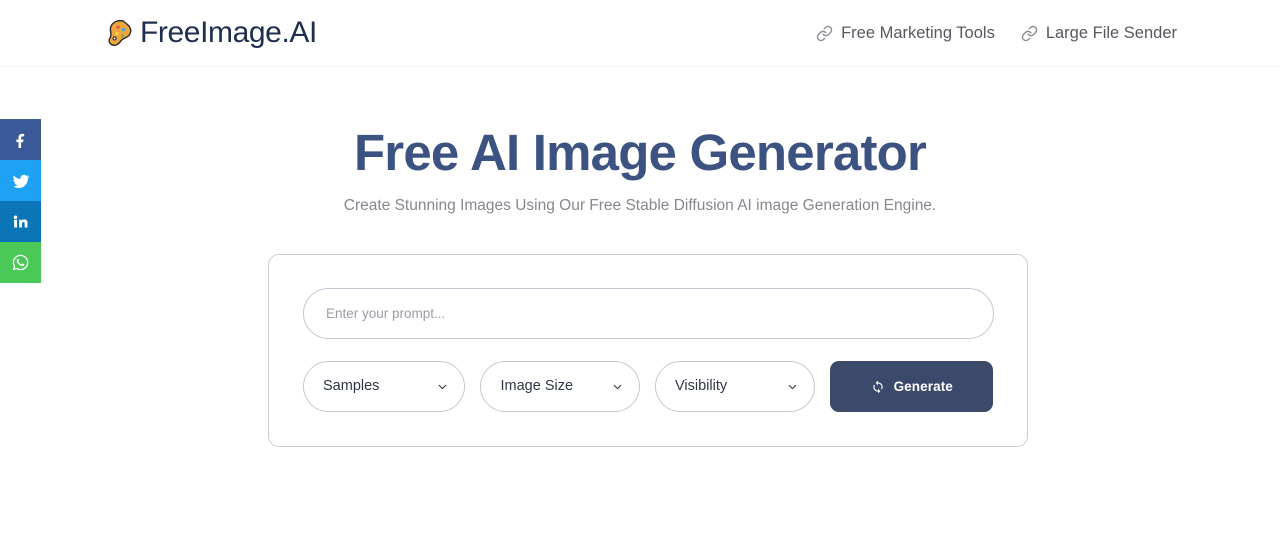 The height and width of the screenshot is (558, 1280). I want to click on nav-link-label: Large File Sender, so click(1111, 33).